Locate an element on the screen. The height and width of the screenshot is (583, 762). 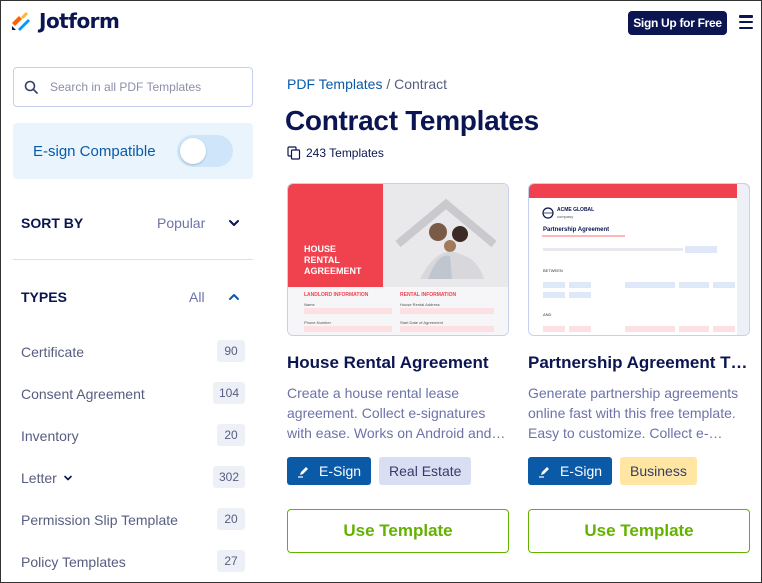
type-item-permission-slip: Permission Slip Template 20 is located at coordinates (133, 520).